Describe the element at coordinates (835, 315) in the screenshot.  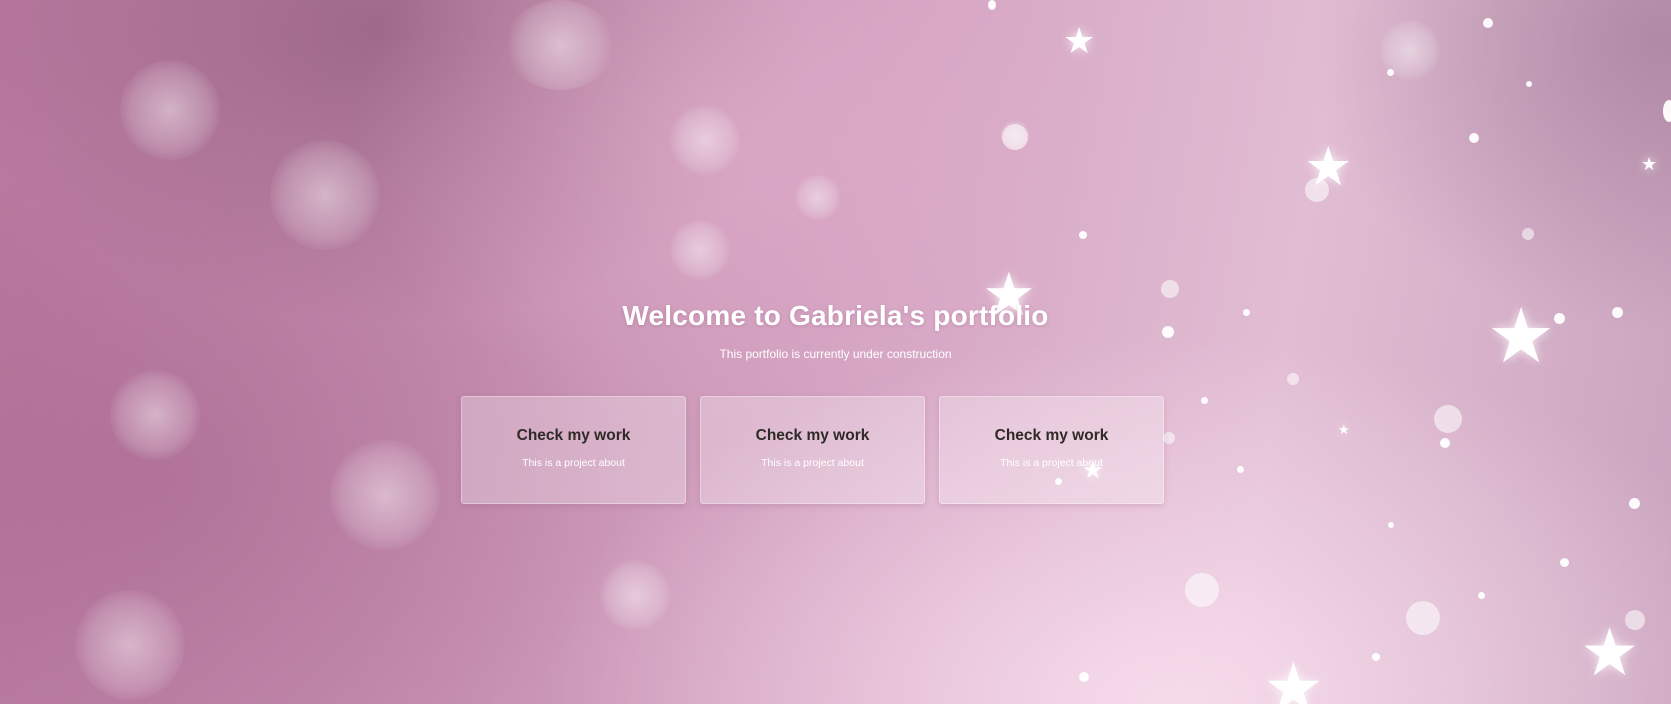
I see `page-title: Welcome to Gabriela's portfolio` at that location.